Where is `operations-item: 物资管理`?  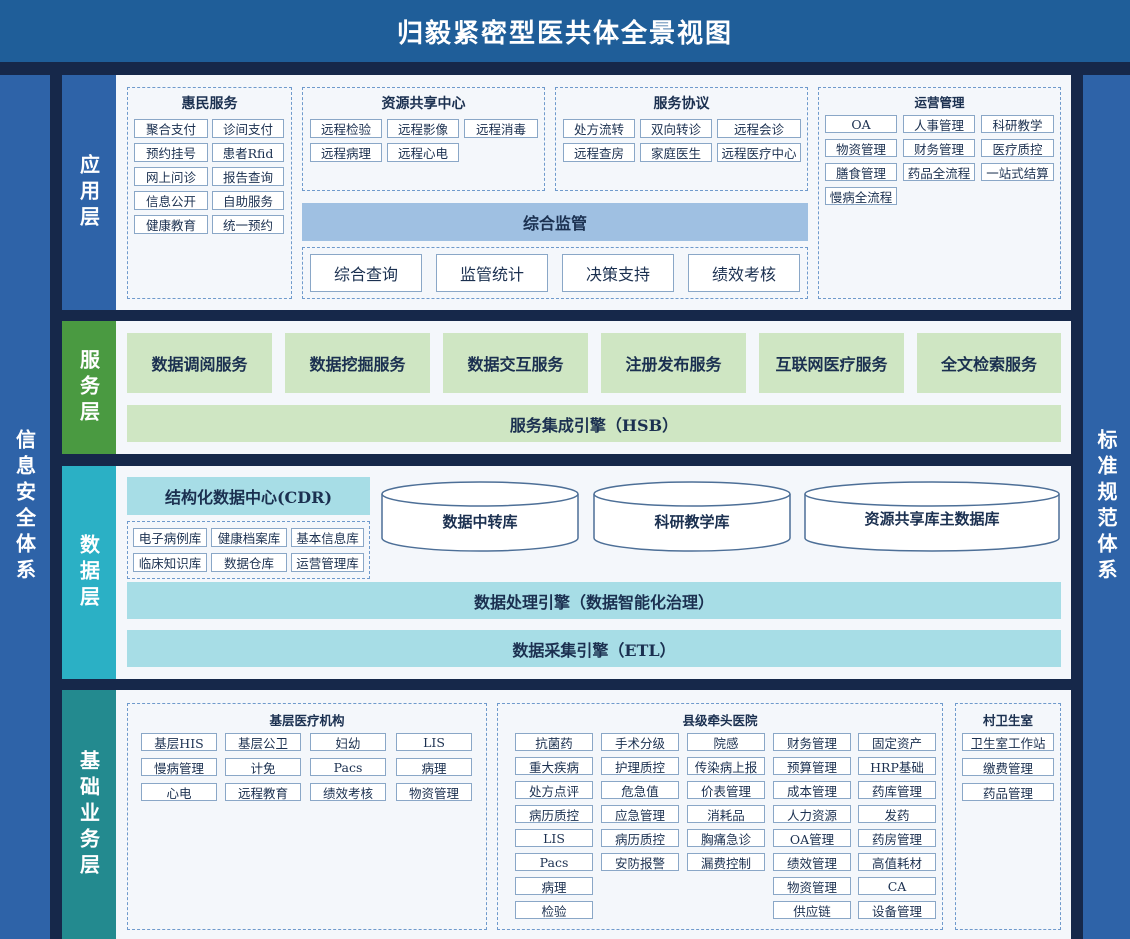
operations-item: 物资管理 is located at coordinates (861, 148).